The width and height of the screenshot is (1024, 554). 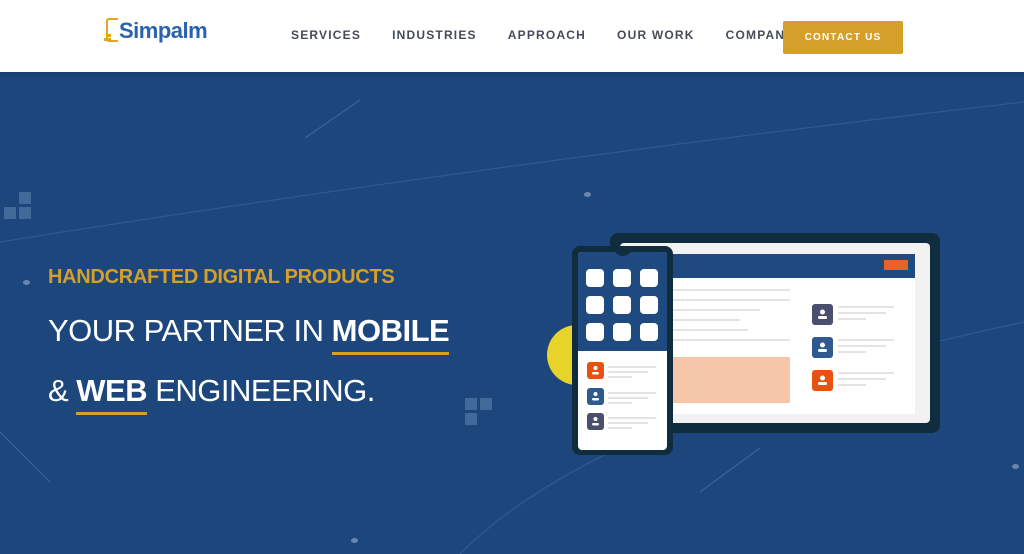 I want to click on nav-item-services: SERVICES, so click(x=326, y=35).